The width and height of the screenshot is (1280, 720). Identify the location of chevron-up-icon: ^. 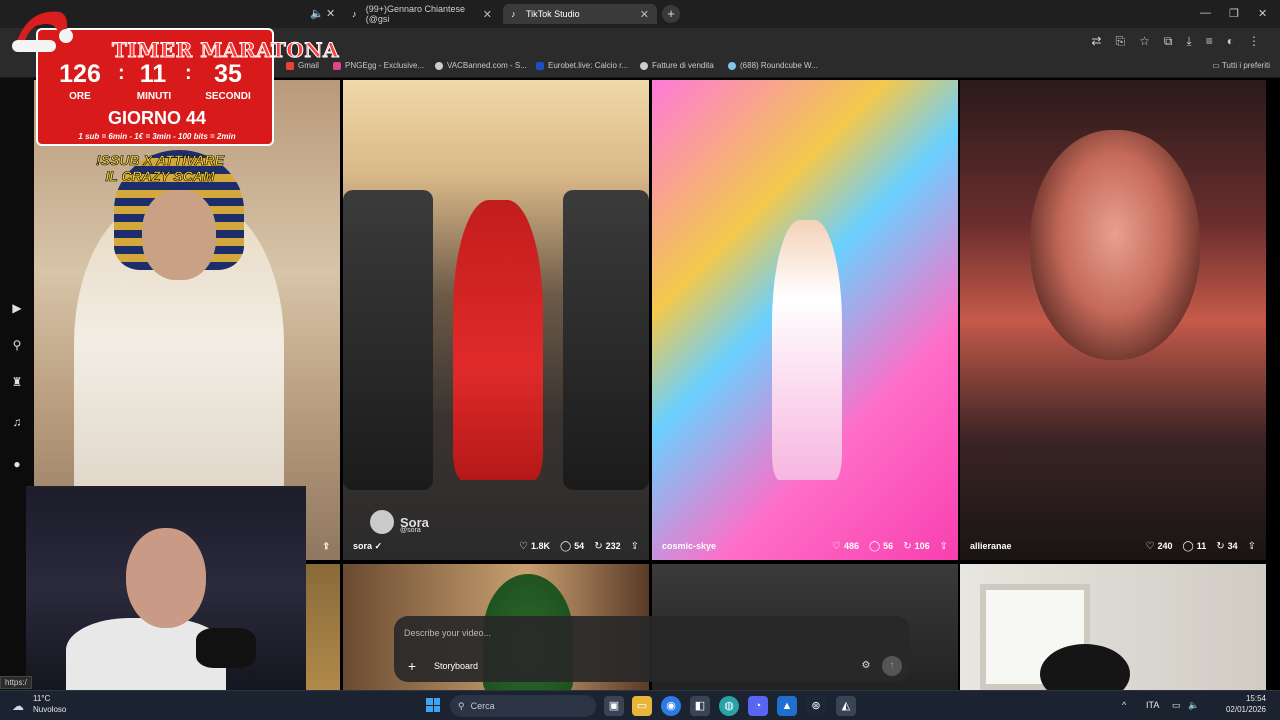
(1124, 705).